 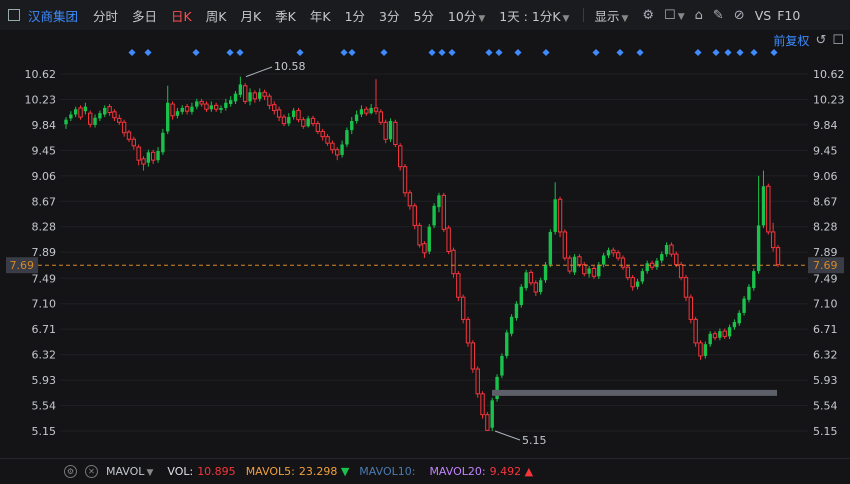 What do you see at coordinates (250, 15) in the screenshot?
I see `tab-month-k: 月K` at bounding box center [250, 15].